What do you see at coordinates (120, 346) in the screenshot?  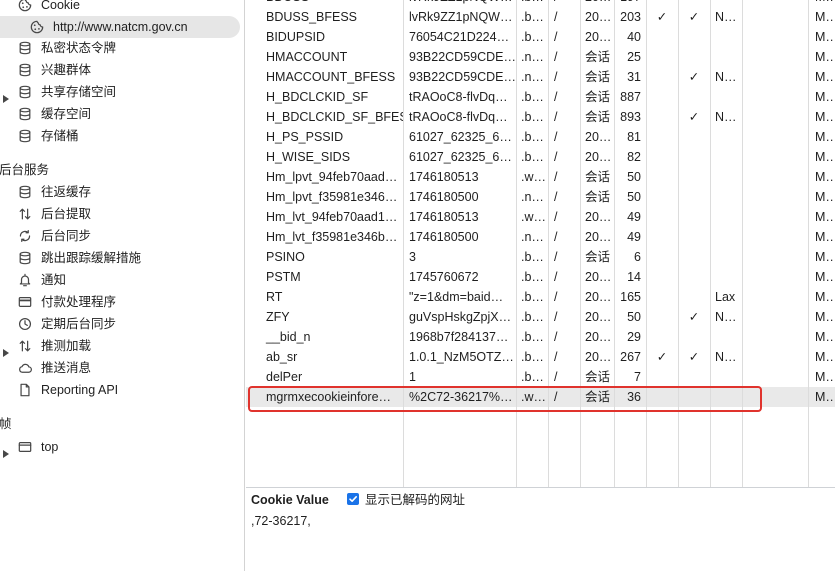 I see `sidebar-item-speculative-loads: 推测加载` at bounding box center [120, 346].